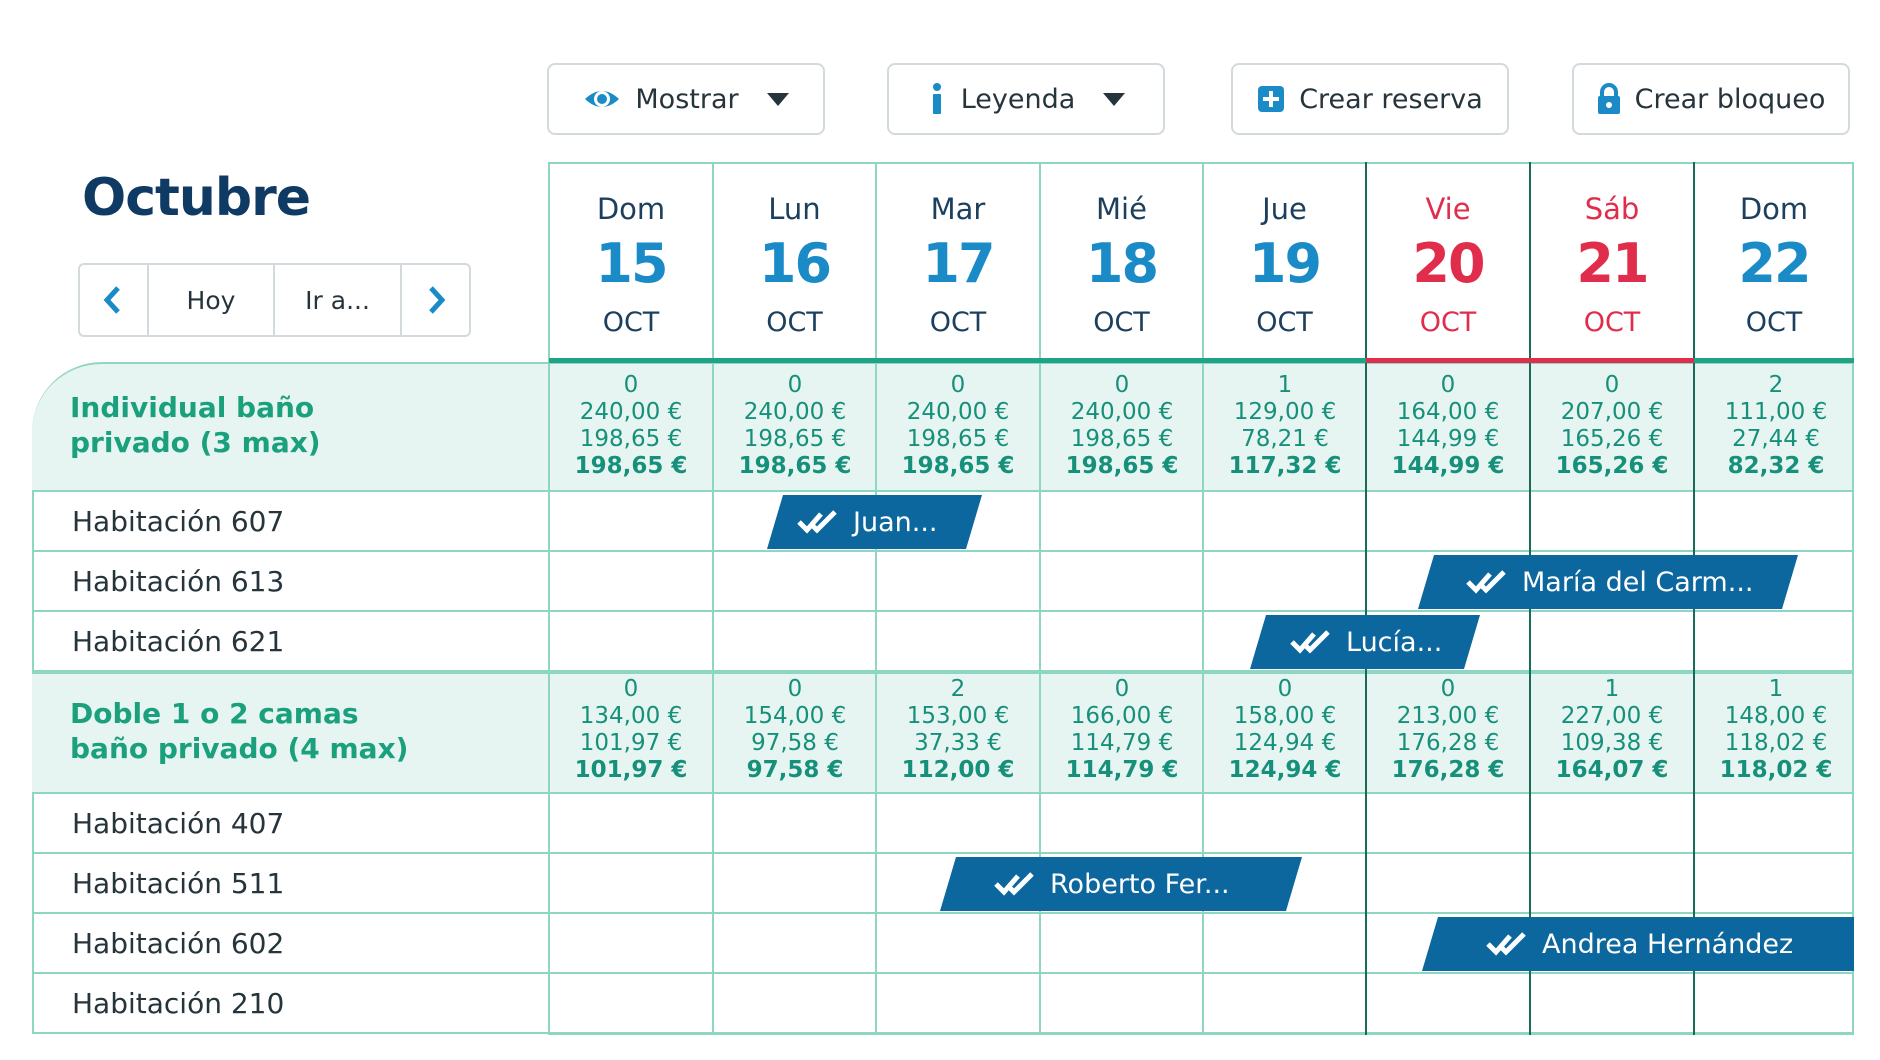 The height and width of the screenshot is (1060, 1880). I want to click on booking-bar: Andrea Hernández, so click(1638, 944).